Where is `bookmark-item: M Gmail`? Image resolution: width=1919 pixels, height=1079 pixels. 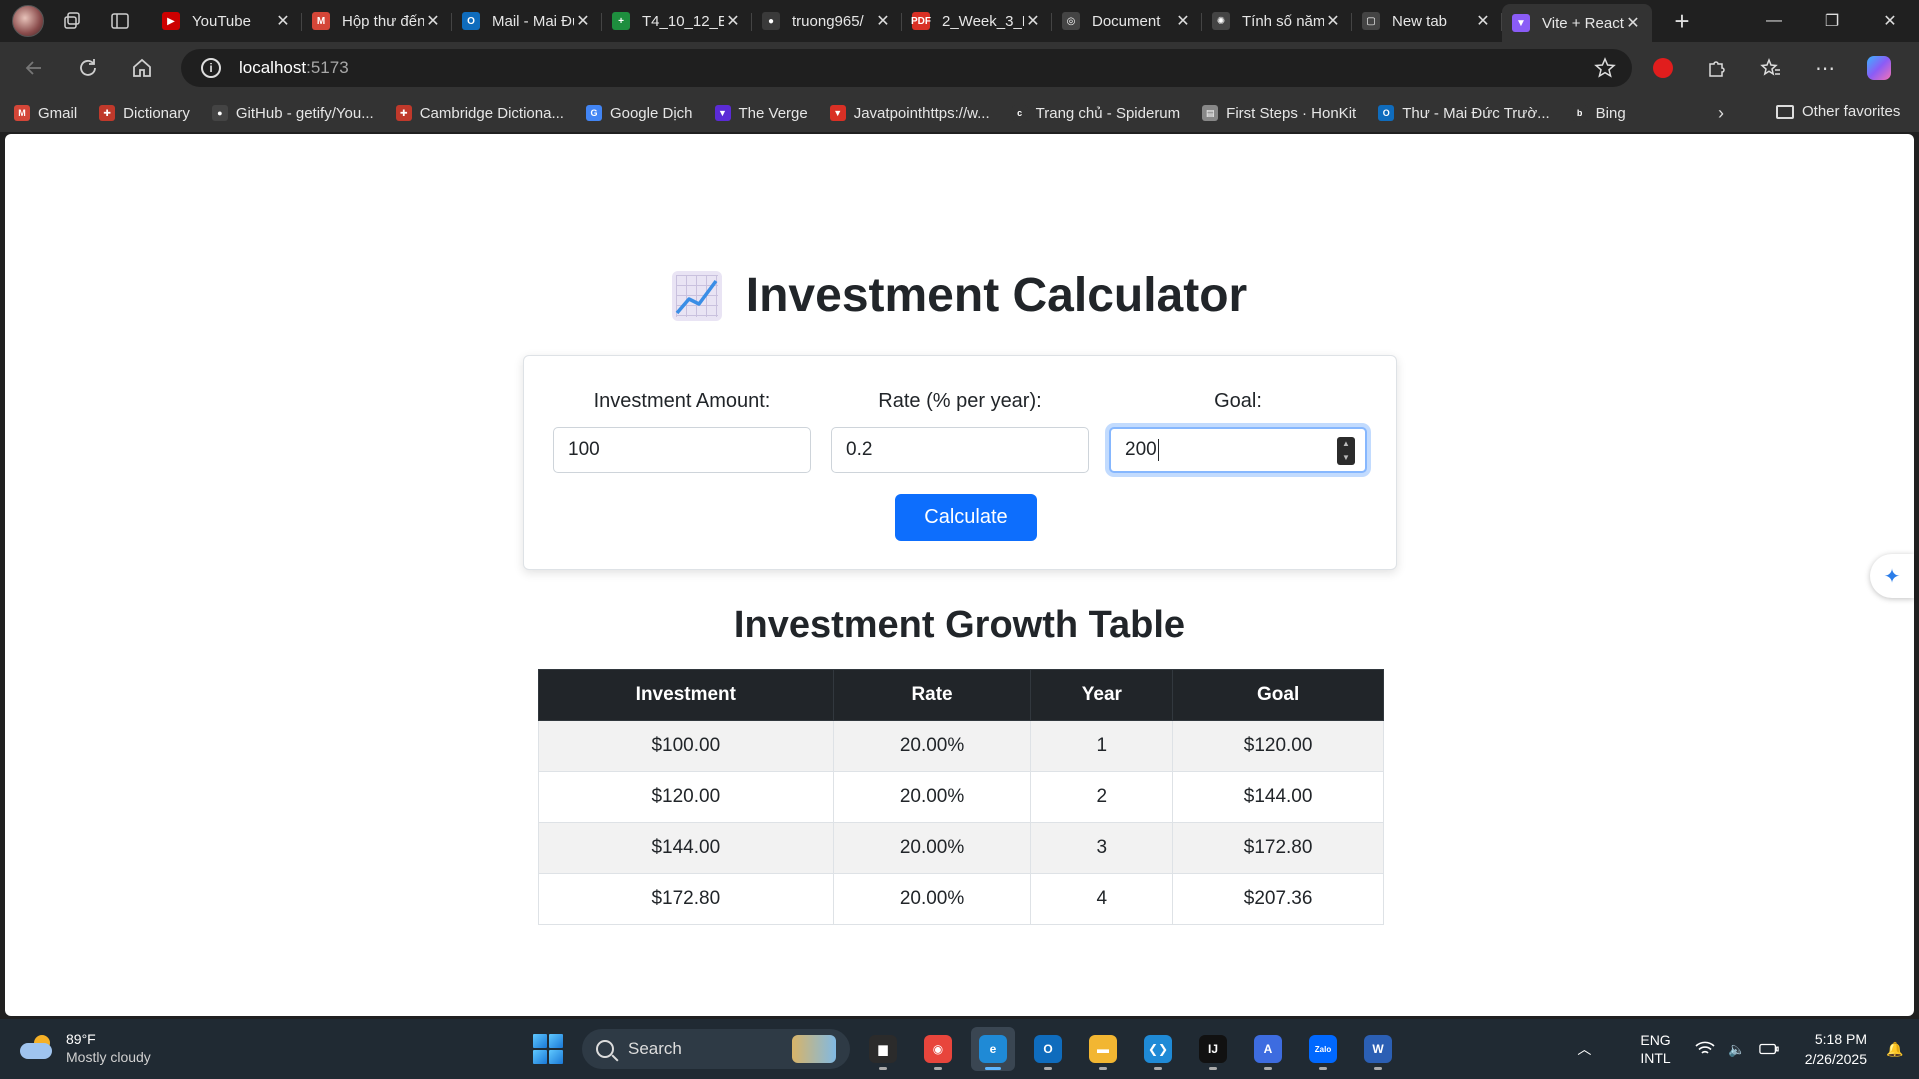
bookmark-item: M Gmail is located at coordinates (45, 113).